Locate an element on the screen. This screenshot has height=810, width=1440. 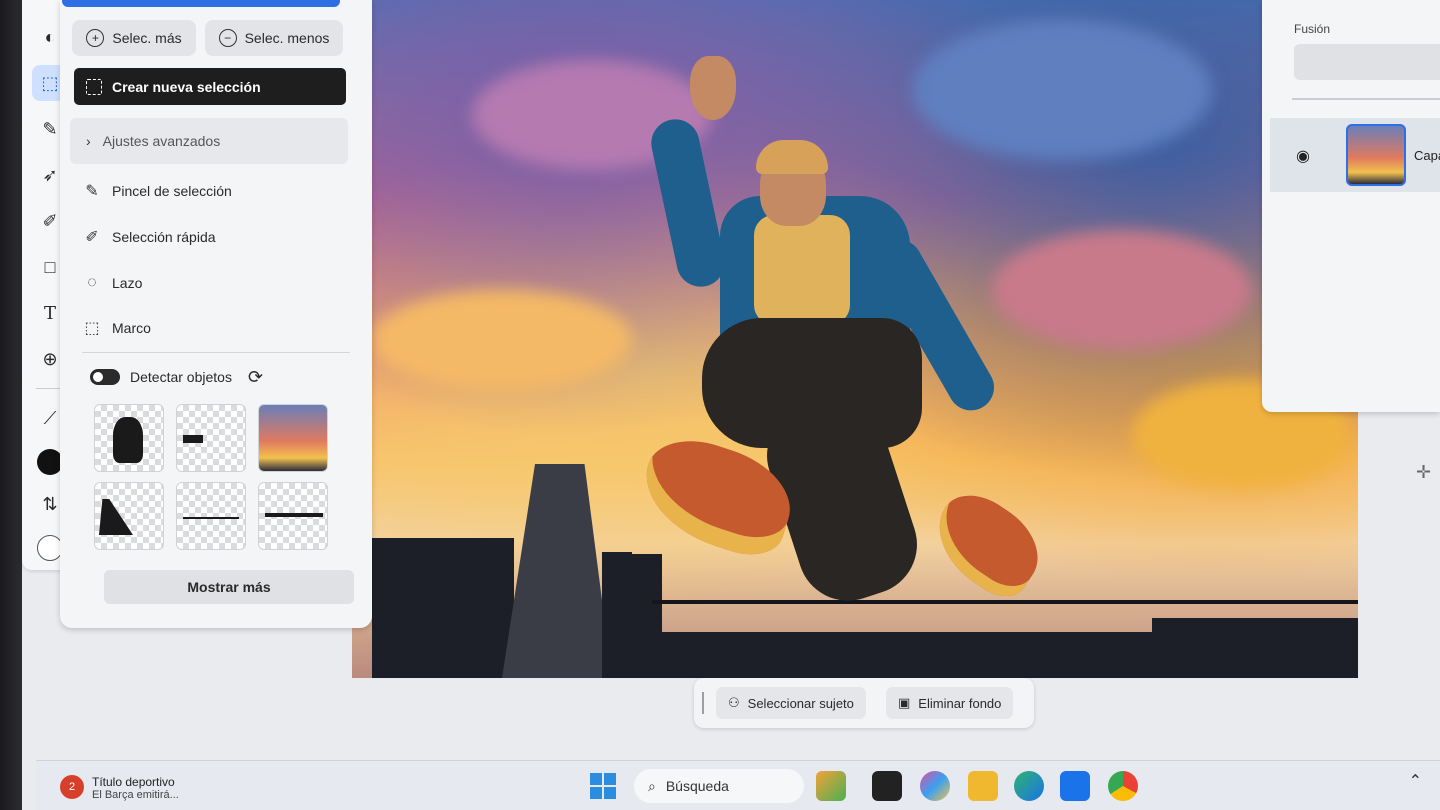
subtract-from-selection-button: − Selec. menos is located at coordinates (274, 38).